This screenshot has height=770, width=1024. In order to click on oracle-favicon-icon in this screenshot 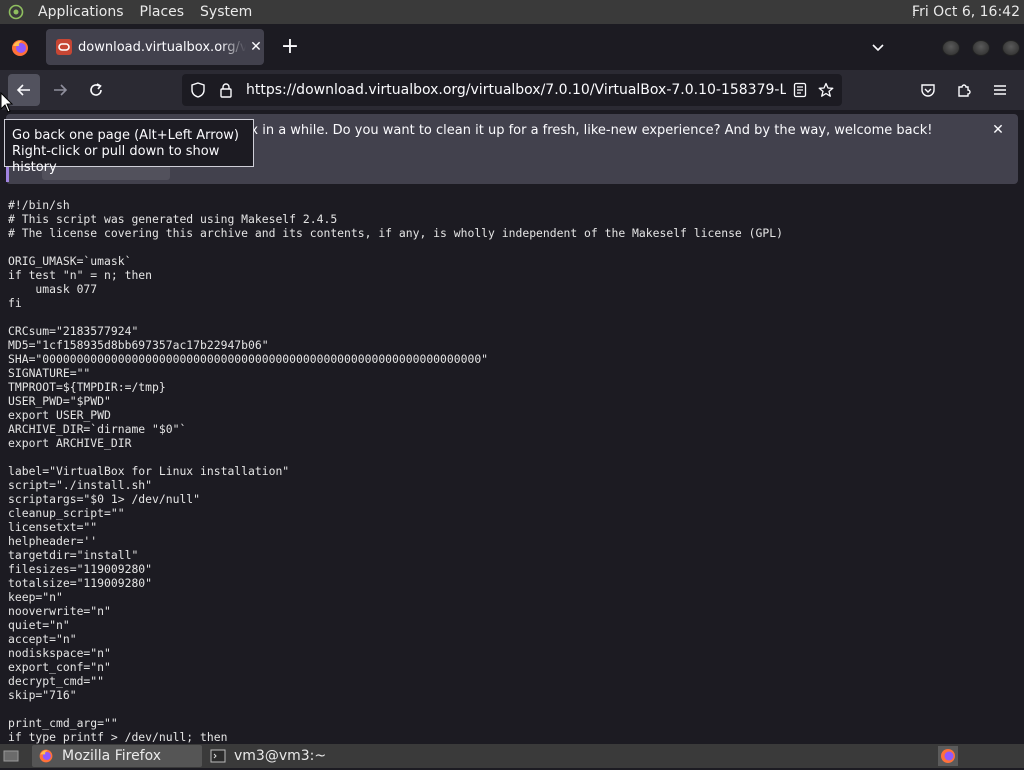, I will do `click(64, 47)`.